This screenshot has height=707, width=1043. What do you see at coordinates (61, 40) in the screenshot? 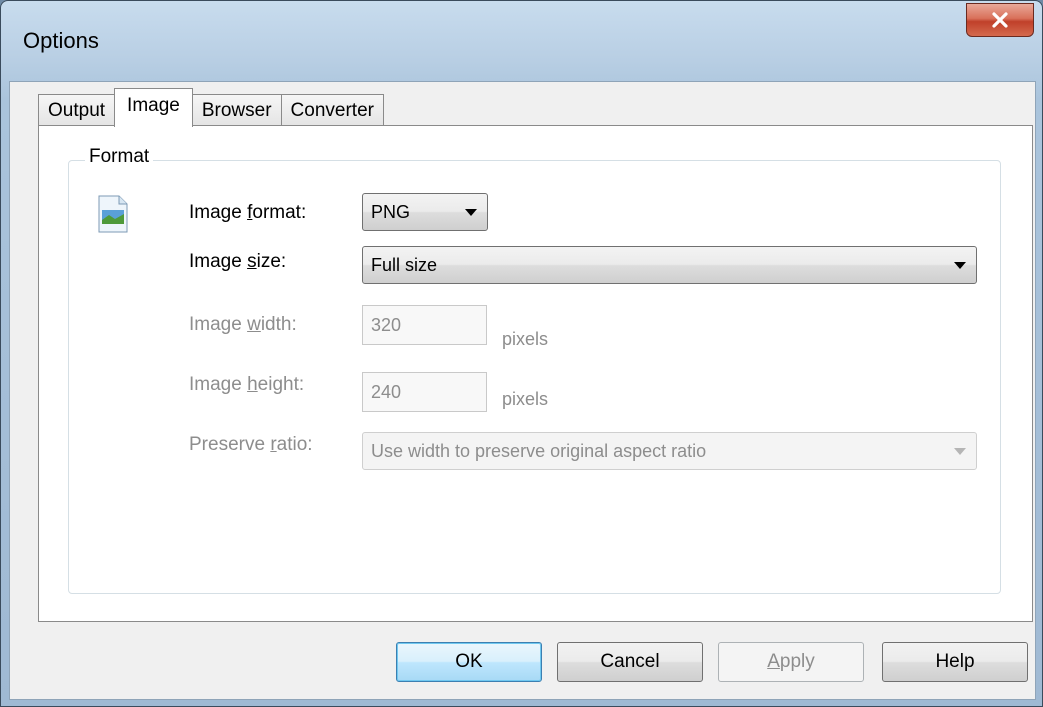
I see `window-title: Options` at bounding box center [61, 40].